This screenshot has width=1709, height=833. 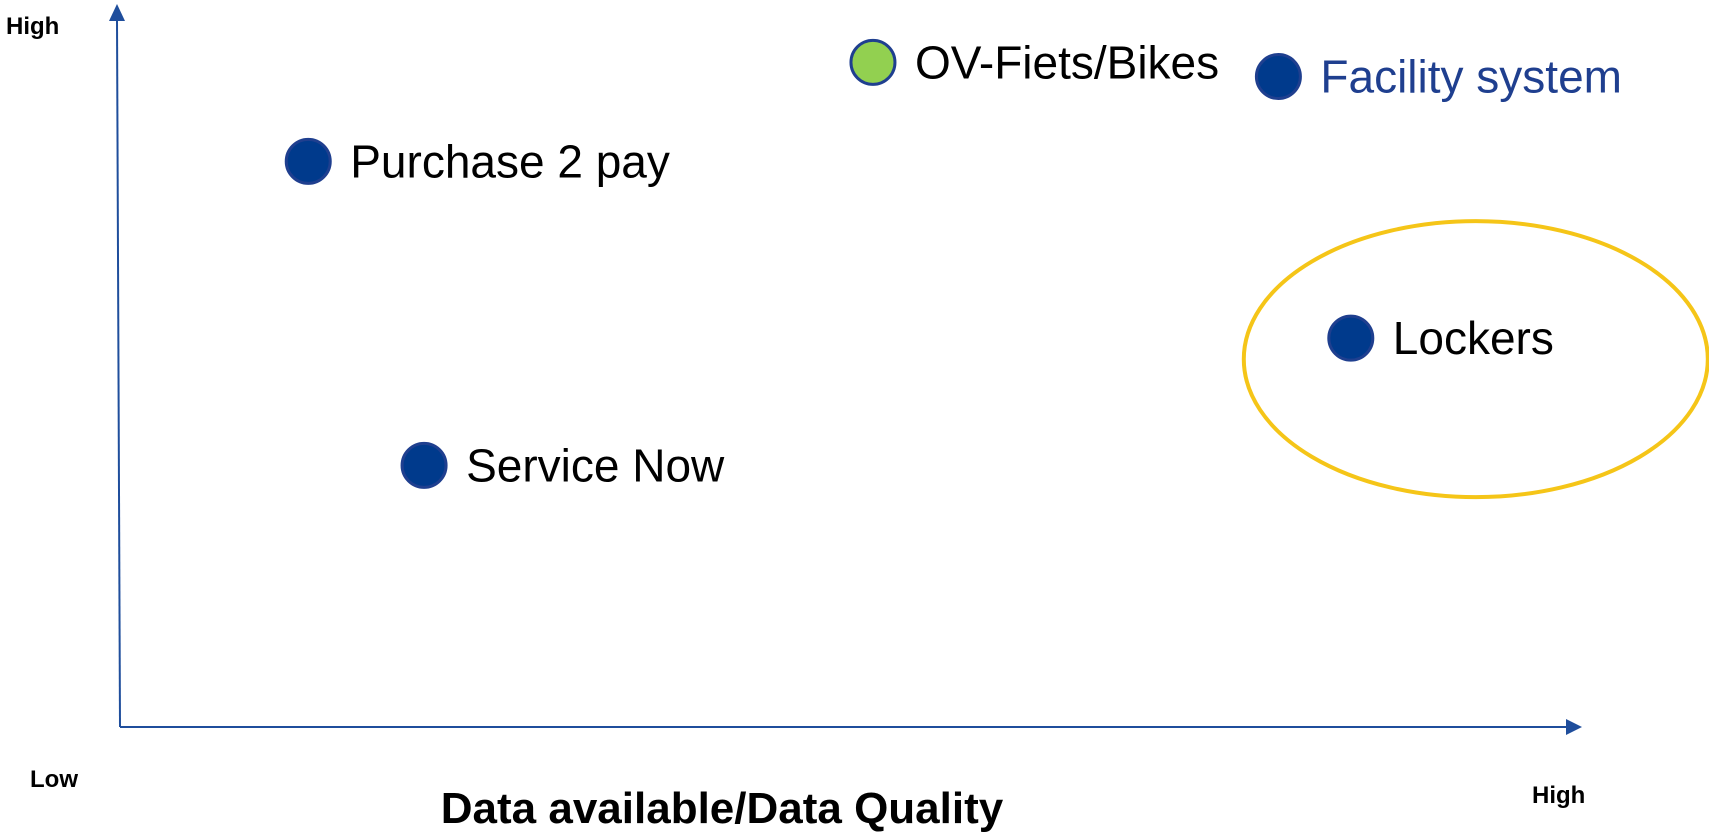 I want to click on x-axis-high-label: High, so click(x=1558, y=795).